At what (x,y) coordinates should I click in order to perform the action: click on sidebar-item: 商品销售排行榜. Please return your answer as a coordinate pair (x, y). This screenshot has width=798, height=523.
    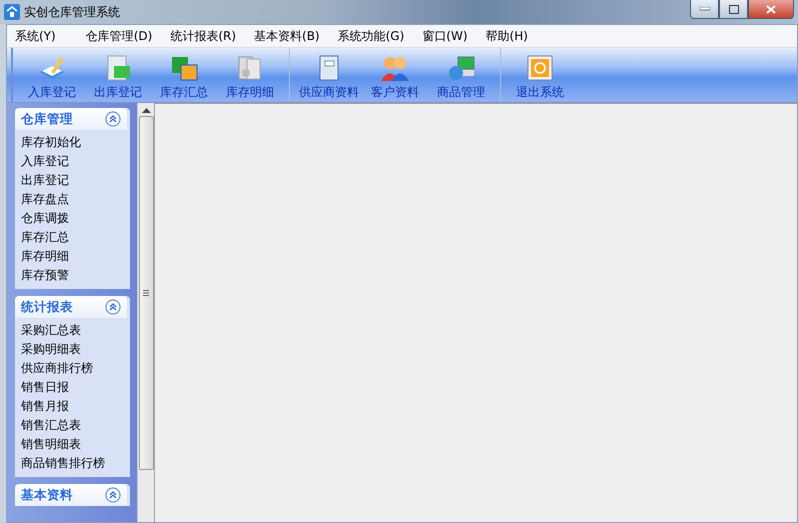
    Looking at the image, I should click on (72, 463).